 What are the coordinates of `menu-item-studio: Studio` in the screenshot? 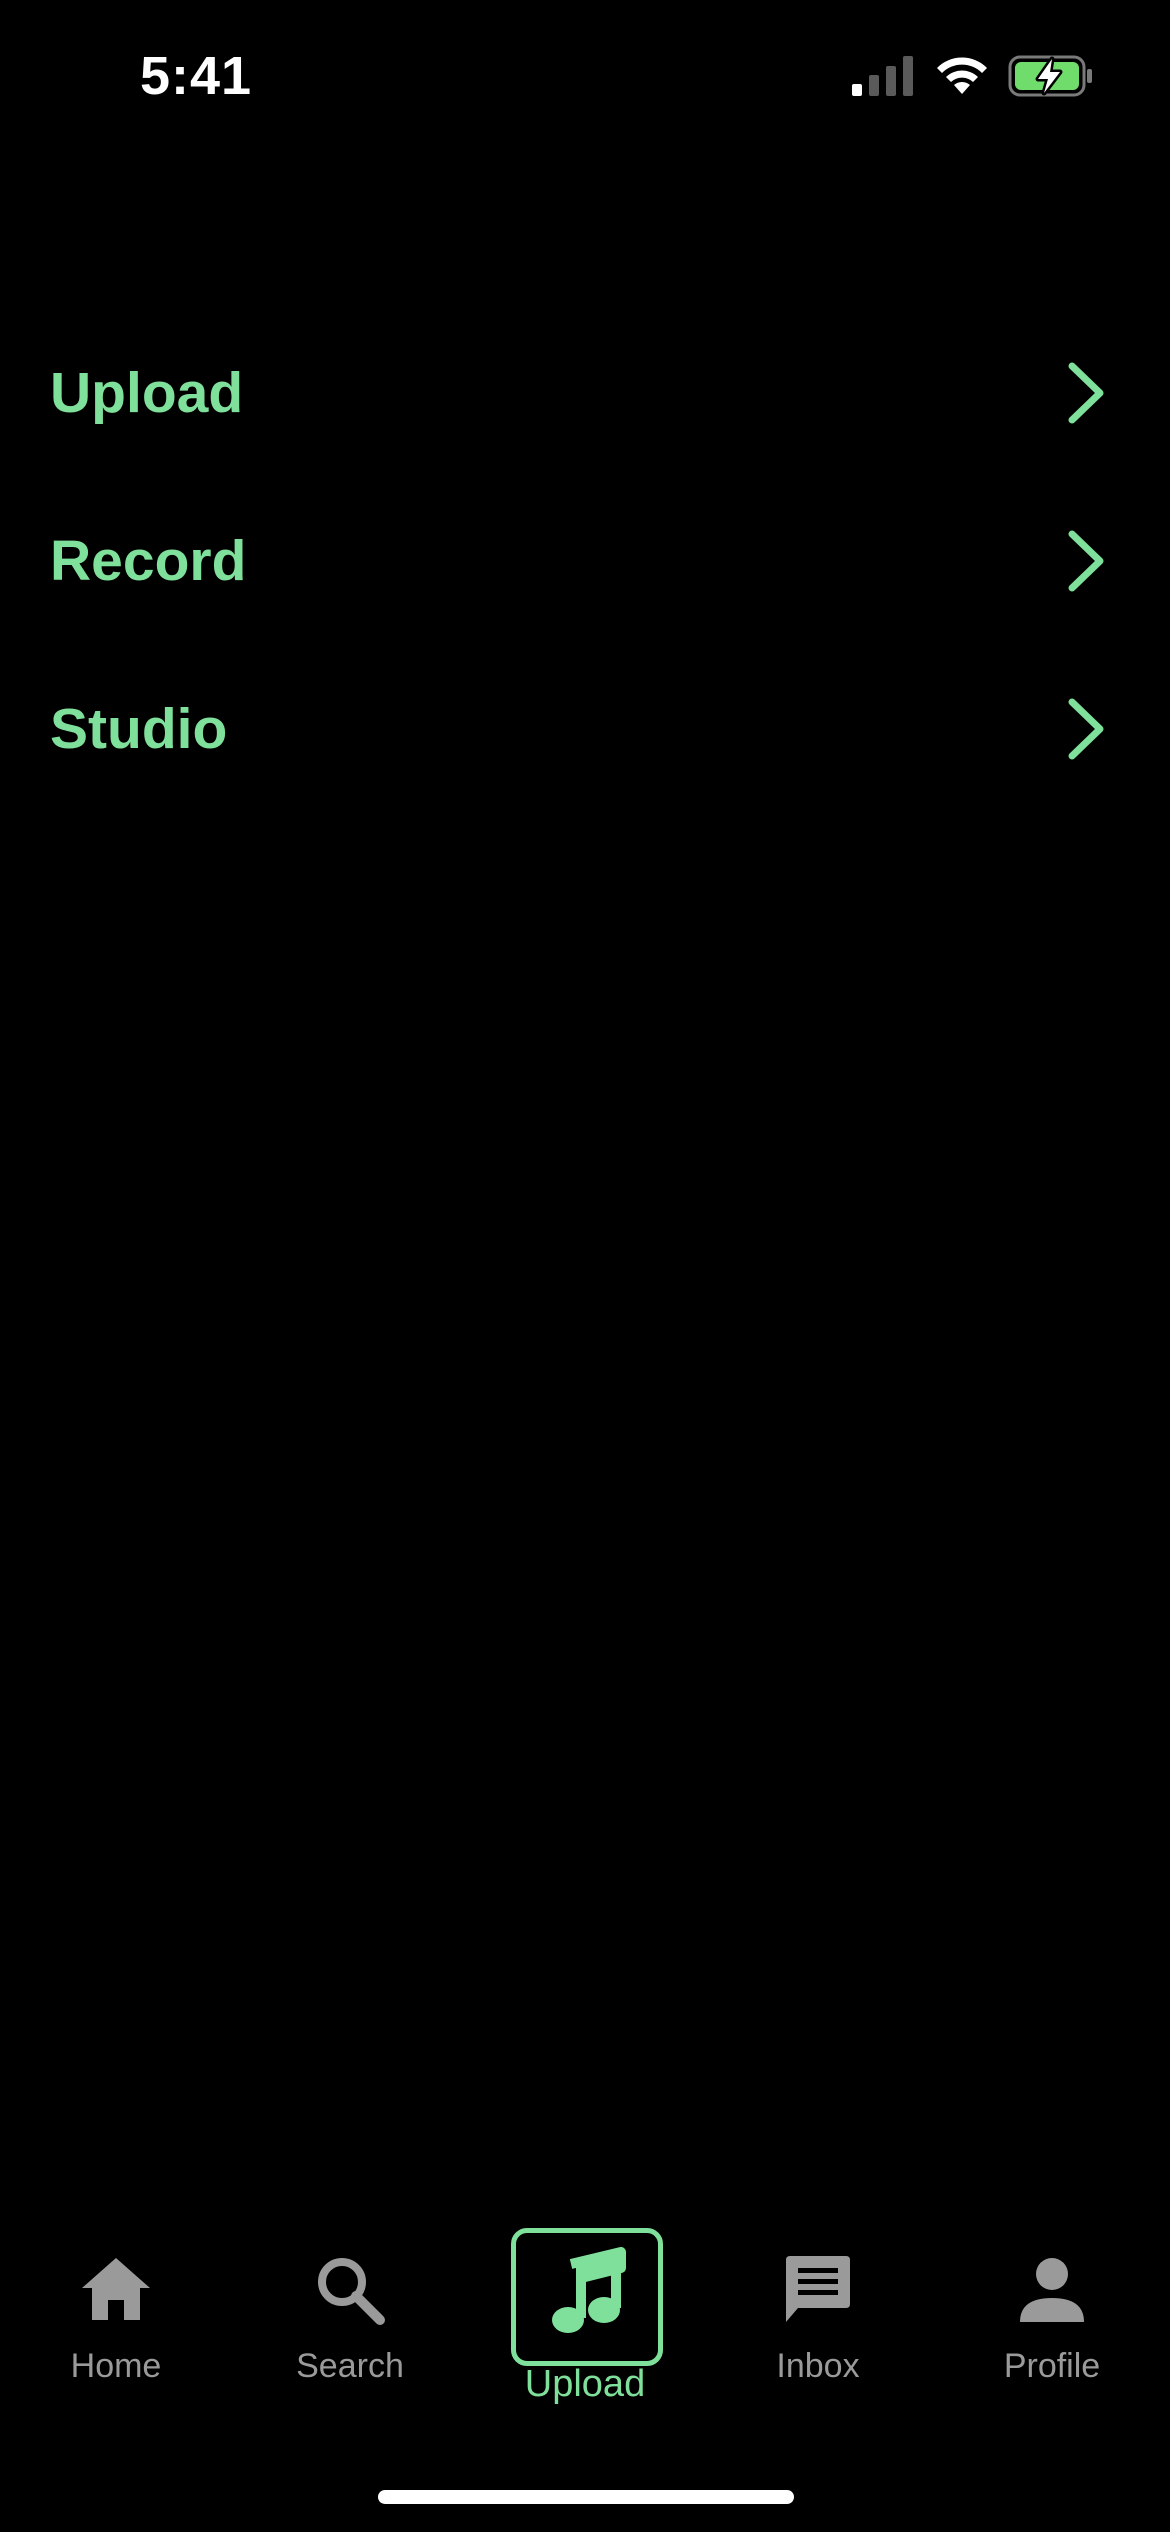 It's located at (585, 730).